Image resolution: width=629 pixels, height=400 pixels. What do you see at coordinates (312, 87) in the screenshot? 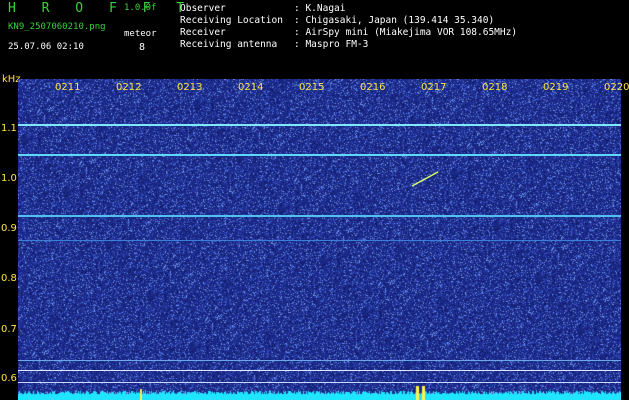
I see `x-tick-label: 0215` at bounding box center [312, 87].